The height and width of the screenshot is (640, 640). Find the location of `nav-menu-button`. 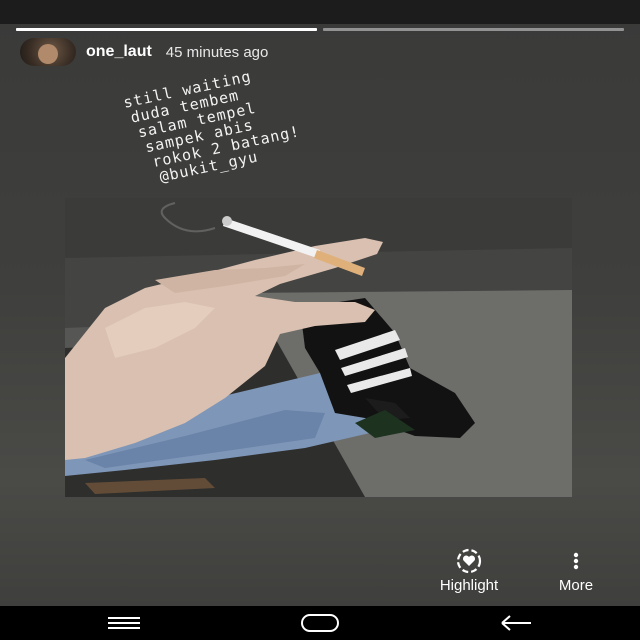

nav-menu-button is located at coordinates (124, 623).